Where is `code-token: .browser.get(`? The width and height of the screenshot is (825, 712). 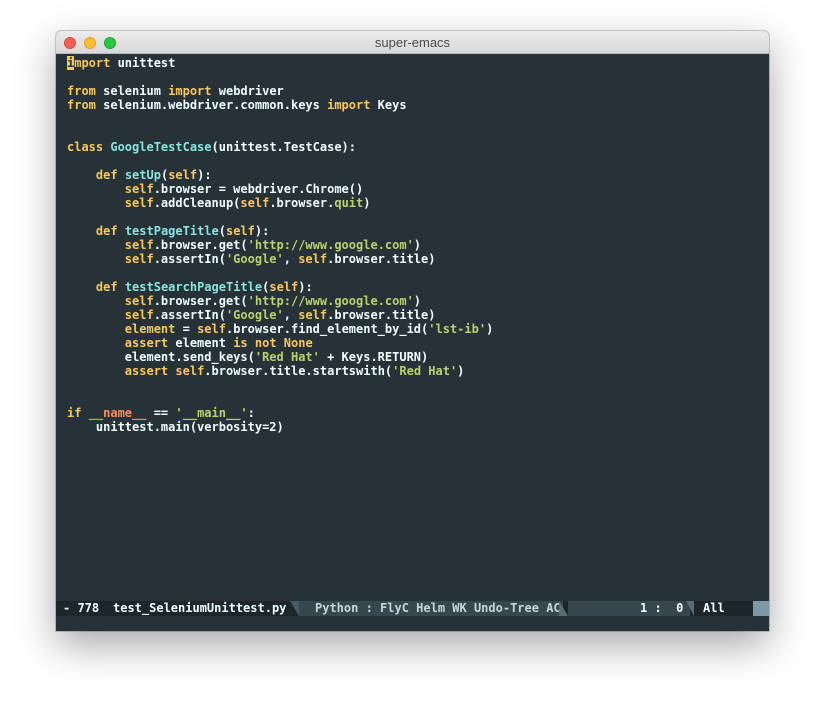 code-token: .browser.get( is located at coordinates (200, 301).